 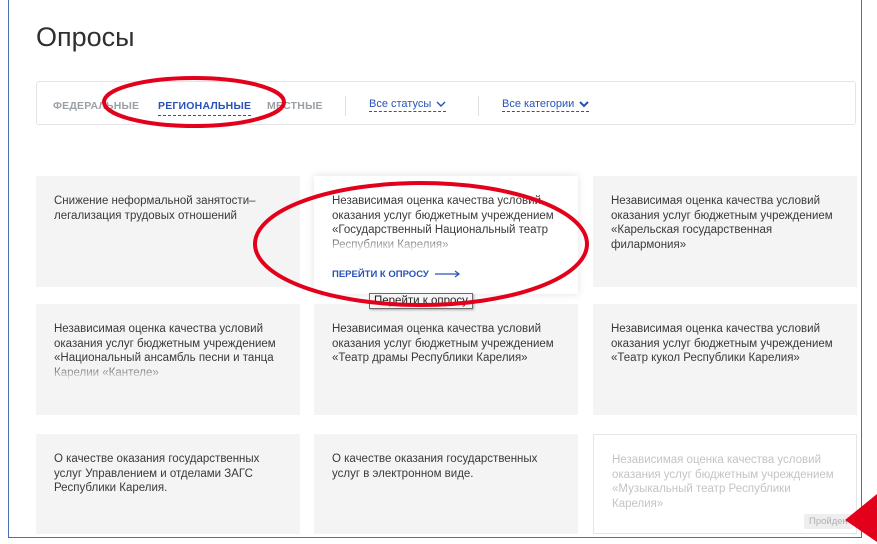 I want to click on completed-badge: Пройден, so click(x=828, y=521).